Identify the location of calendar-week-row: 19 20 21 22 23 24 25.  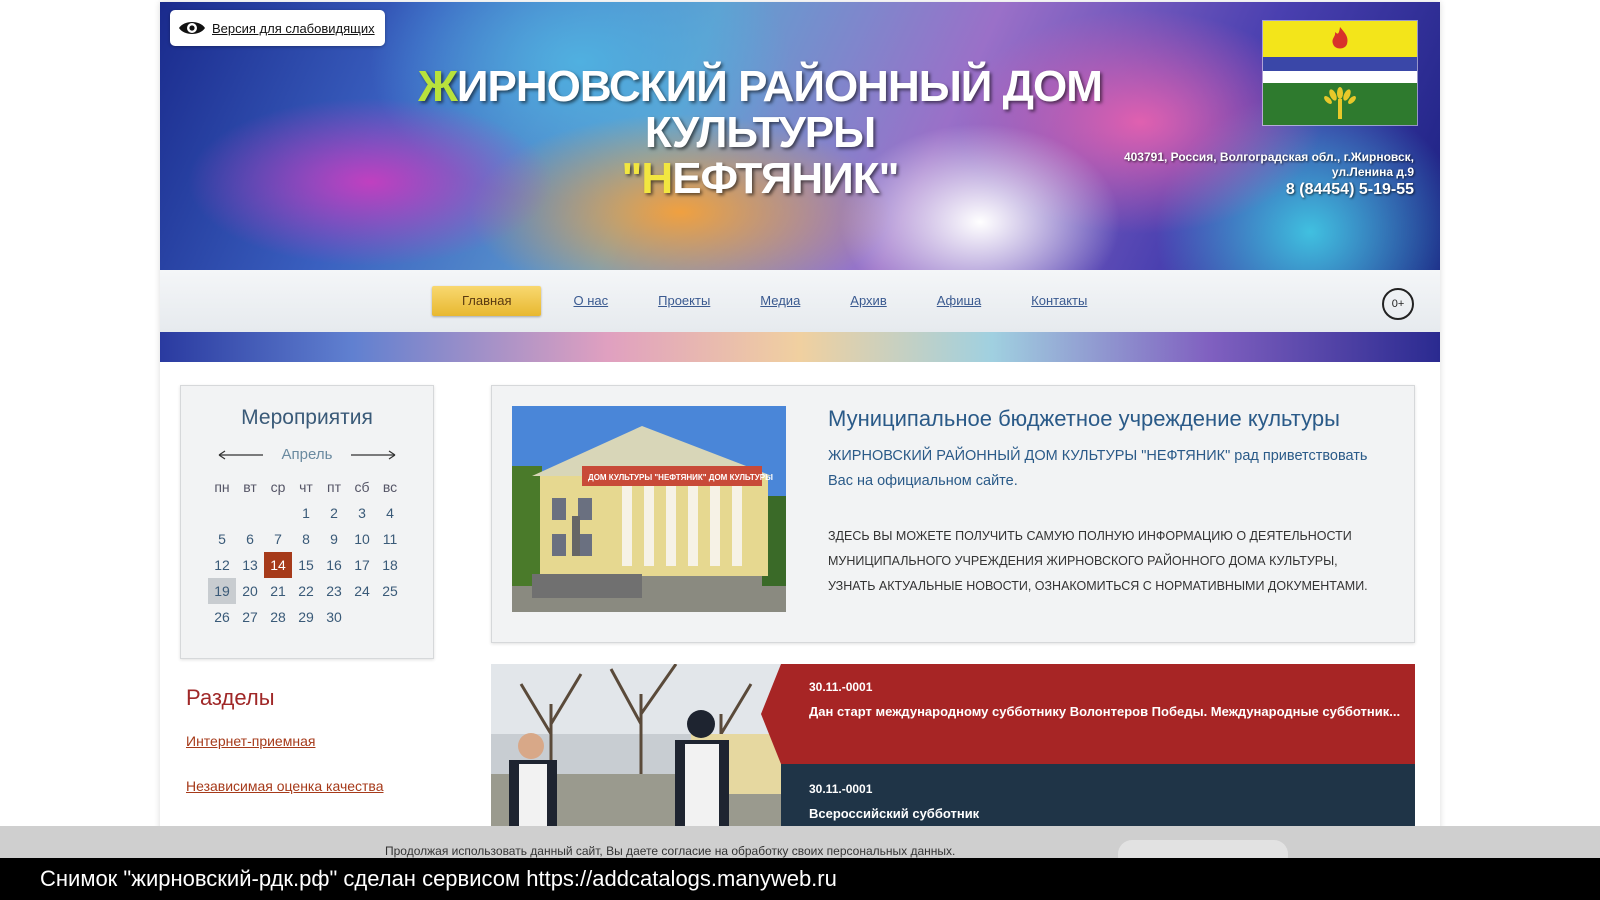
(306, 591).